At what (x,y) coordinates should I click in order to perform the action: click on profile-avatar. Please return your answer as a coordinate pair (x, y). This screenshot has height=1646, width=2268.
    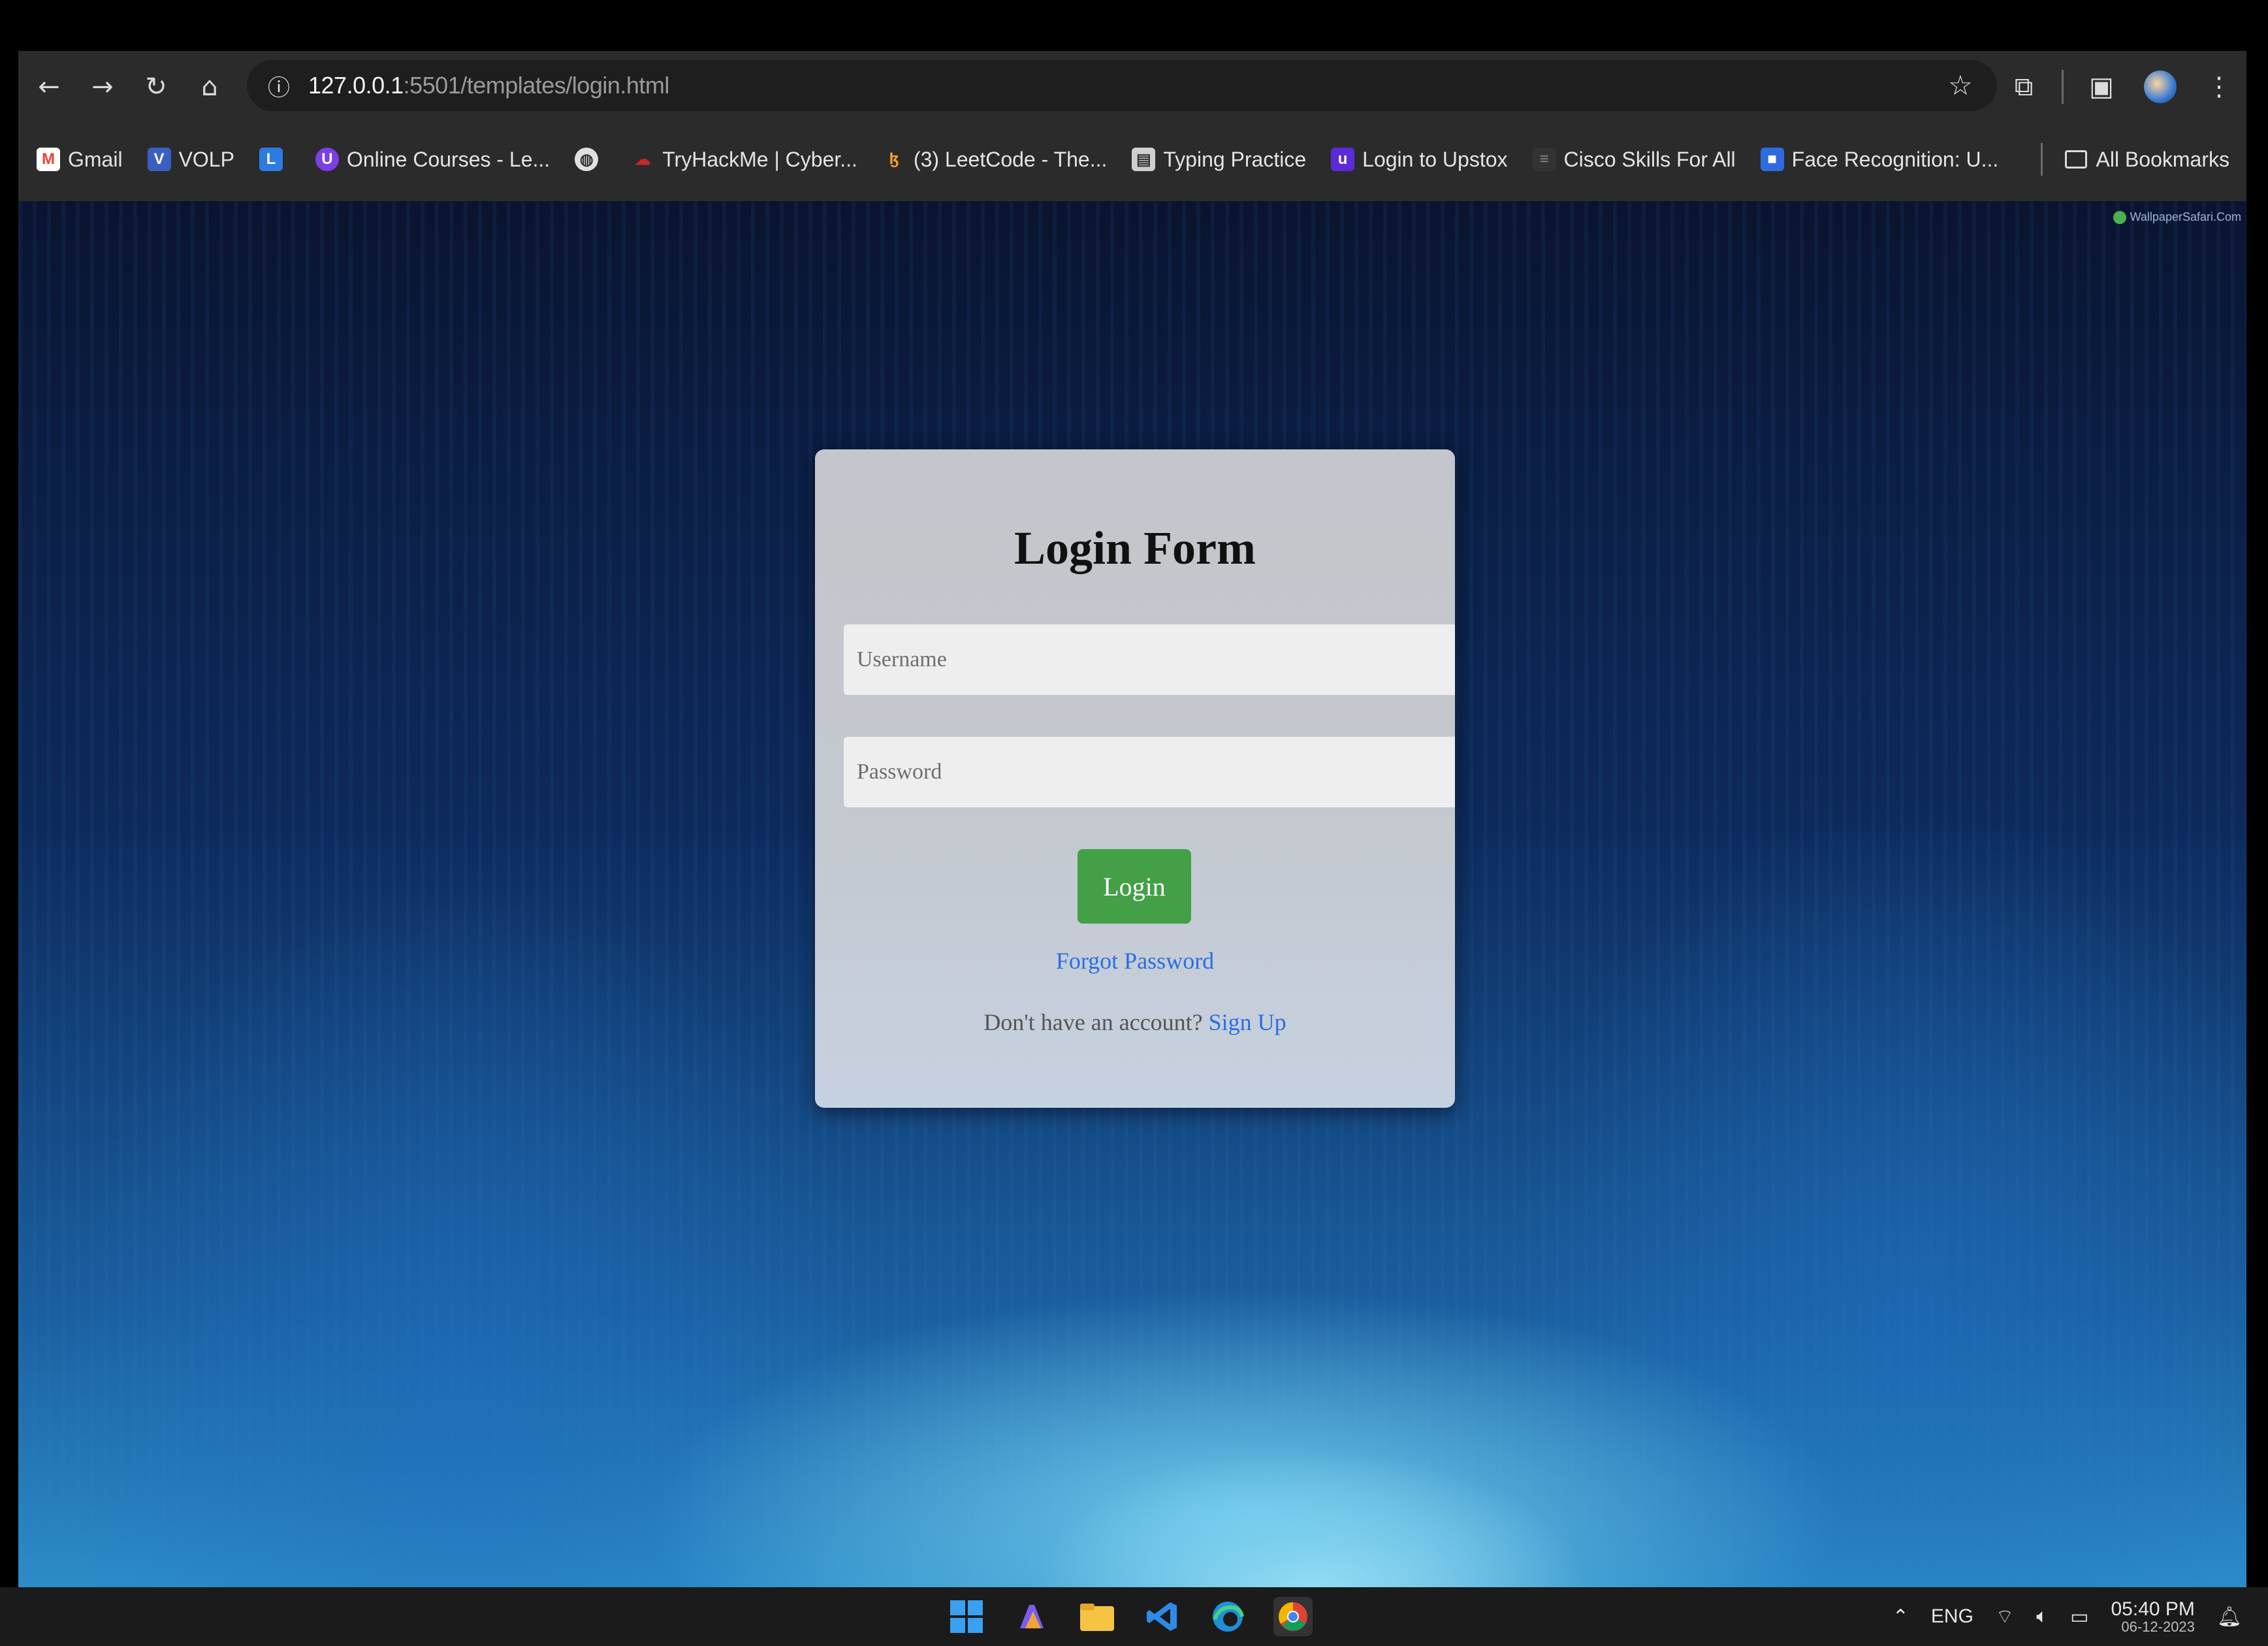
    Looking at the image, I should click on (2160, 87).